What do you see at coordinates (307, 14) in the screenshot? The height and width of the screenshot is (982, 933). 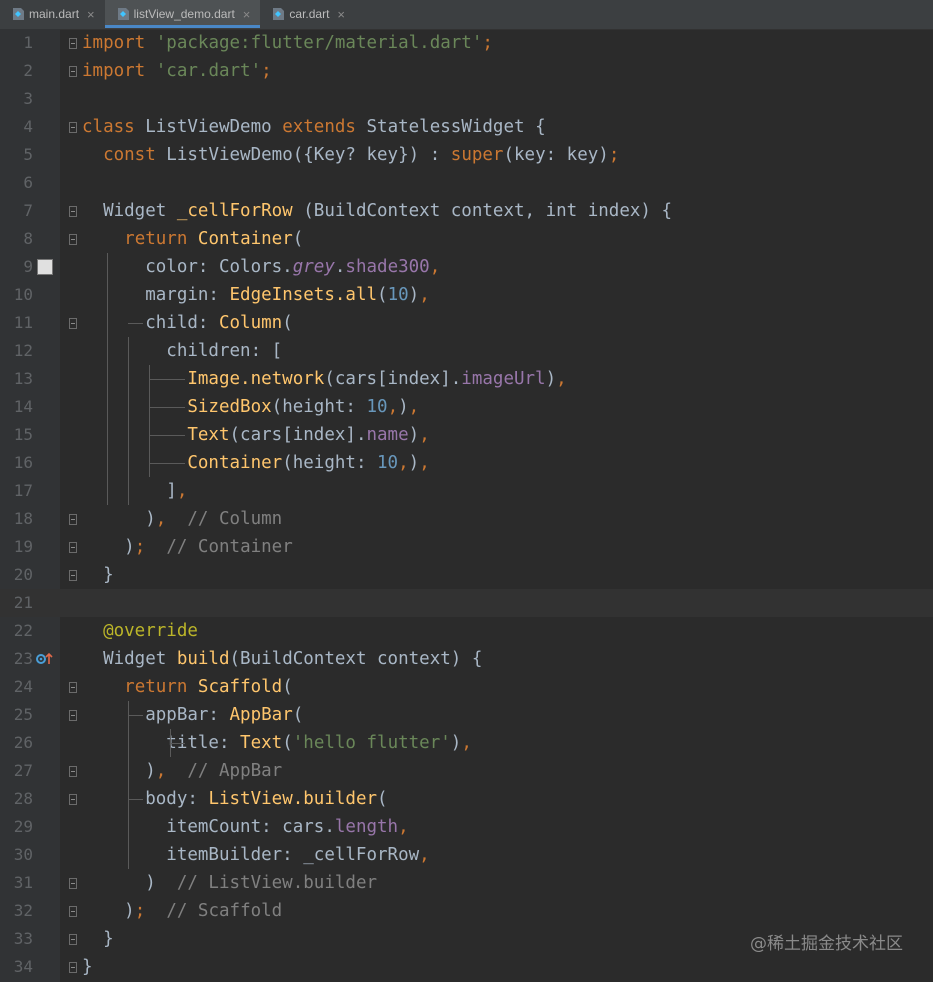 I see `tab-car-dart: car.dart ×` at bounding box center [307, 14].